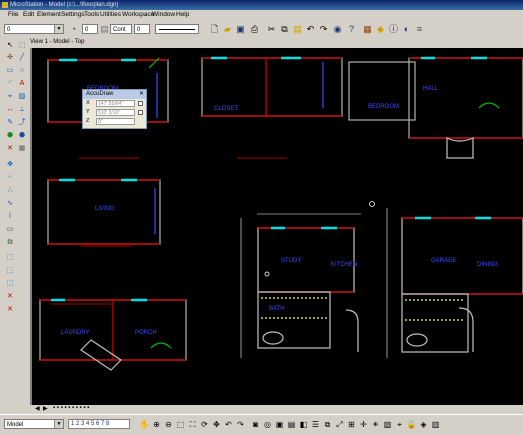 The image size is (523, 435). I want to click on new-file-icon: 🗋, so click(214, 29).